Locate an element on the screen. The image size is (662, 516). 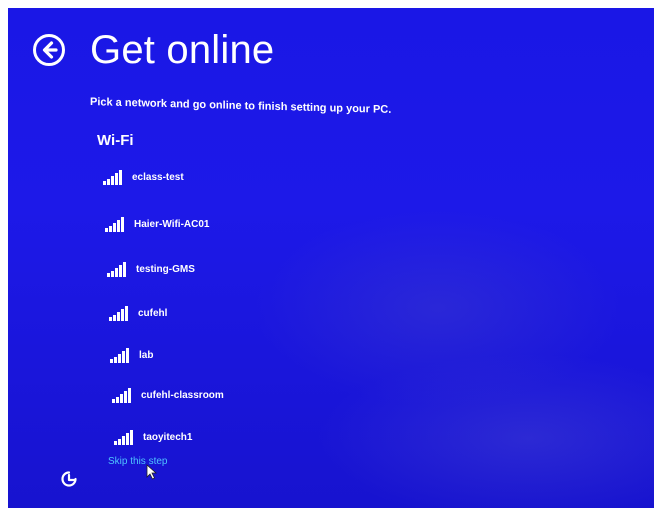
network-name: Haier-Wifi-AC01 is located at coordinates (172, 224).